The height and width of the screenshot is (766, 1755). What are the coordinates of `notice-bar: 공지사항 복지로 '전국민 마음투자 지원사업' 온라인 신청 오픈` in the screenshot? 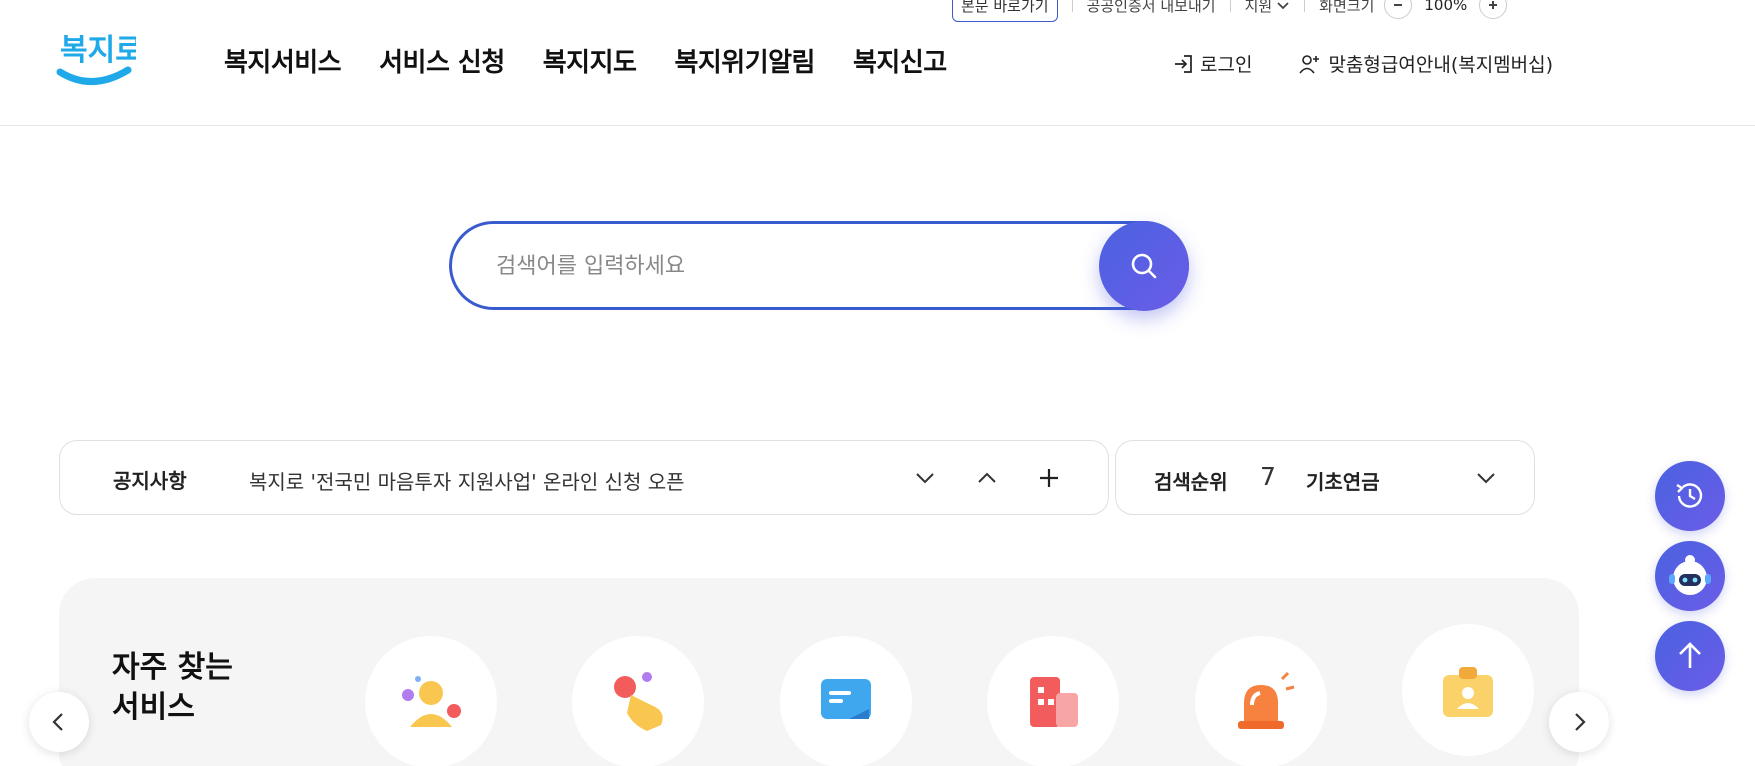 It's located at (584, 477).